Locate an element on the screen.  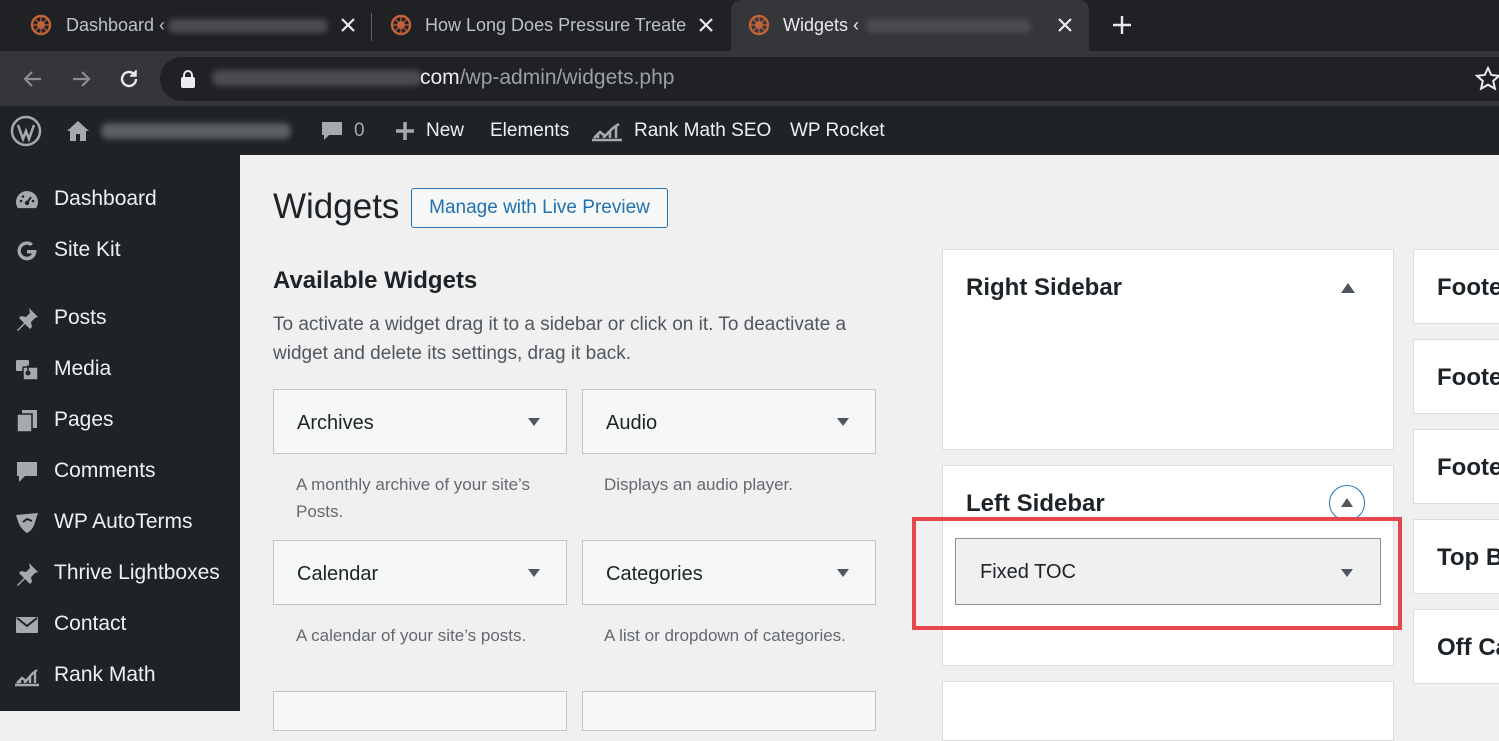
pages-icon is located at coordinates (26, 421).